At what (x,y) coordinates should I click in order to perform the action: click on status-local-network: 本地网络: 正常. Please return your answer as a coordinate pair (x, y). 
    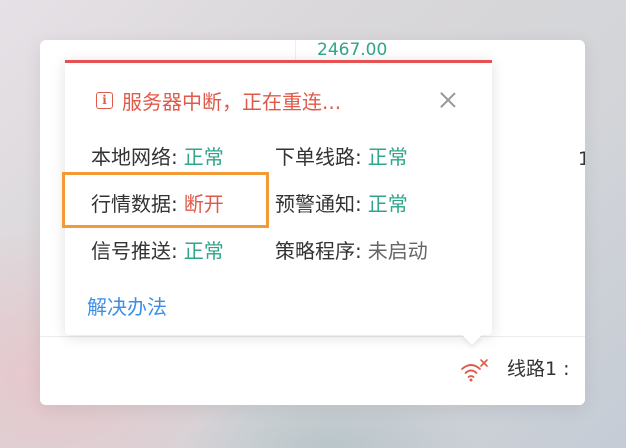
    Looking at the image, I should click on (157, 155).